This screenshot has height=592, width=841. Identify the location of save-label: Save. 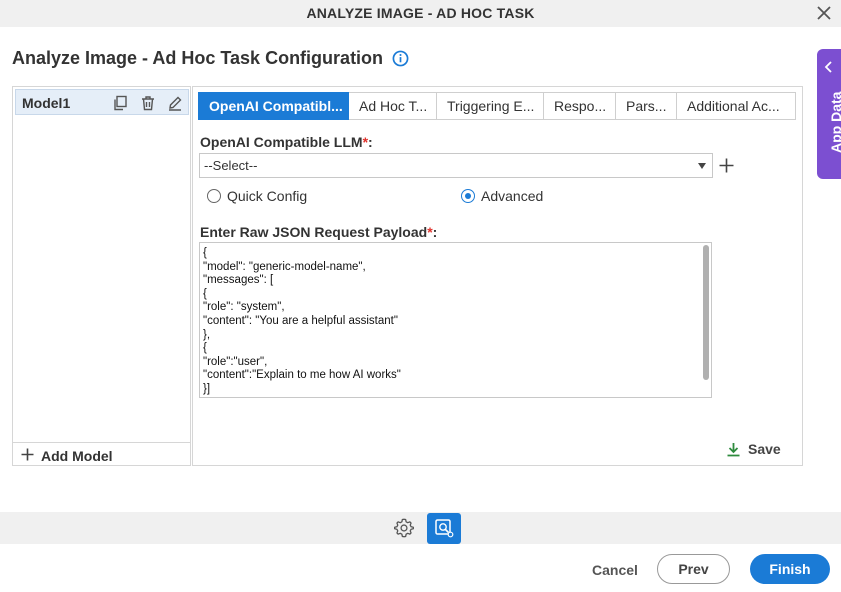
(764, 449).